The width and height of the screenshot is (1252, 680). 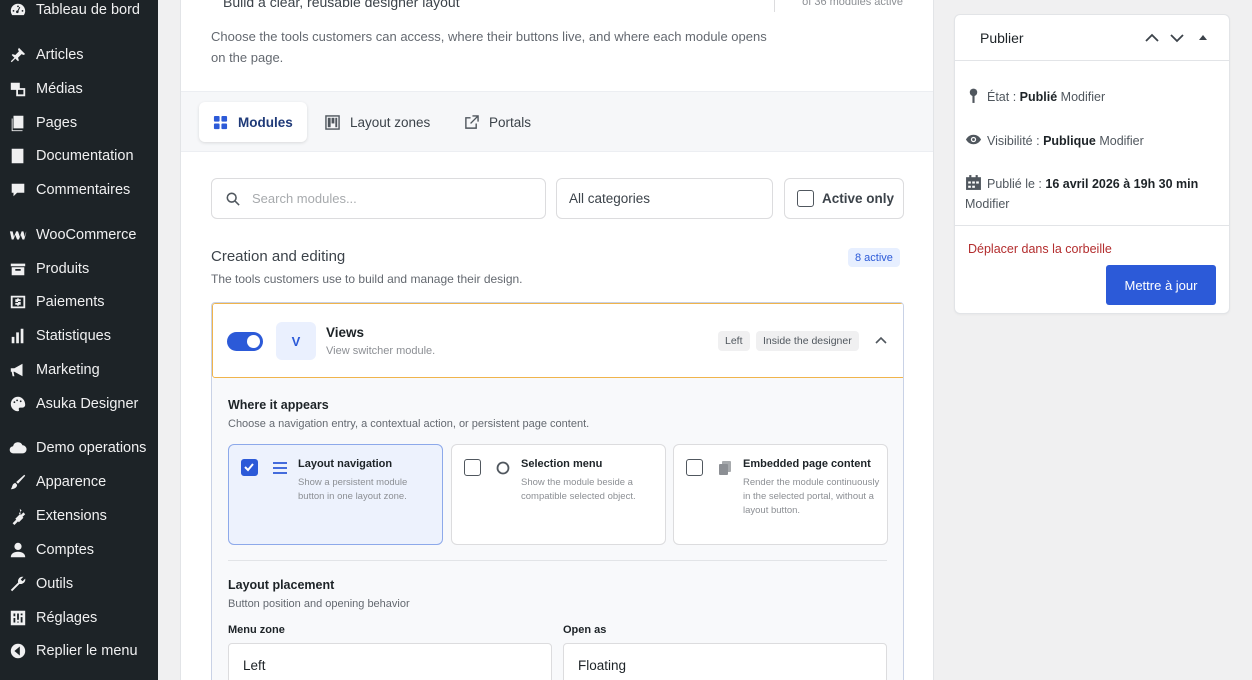 What do you see at coordinates (79, 482) in the screenshot?
I see `sidebar-item-apparence: Apparence` at bounding box center [79, 482].